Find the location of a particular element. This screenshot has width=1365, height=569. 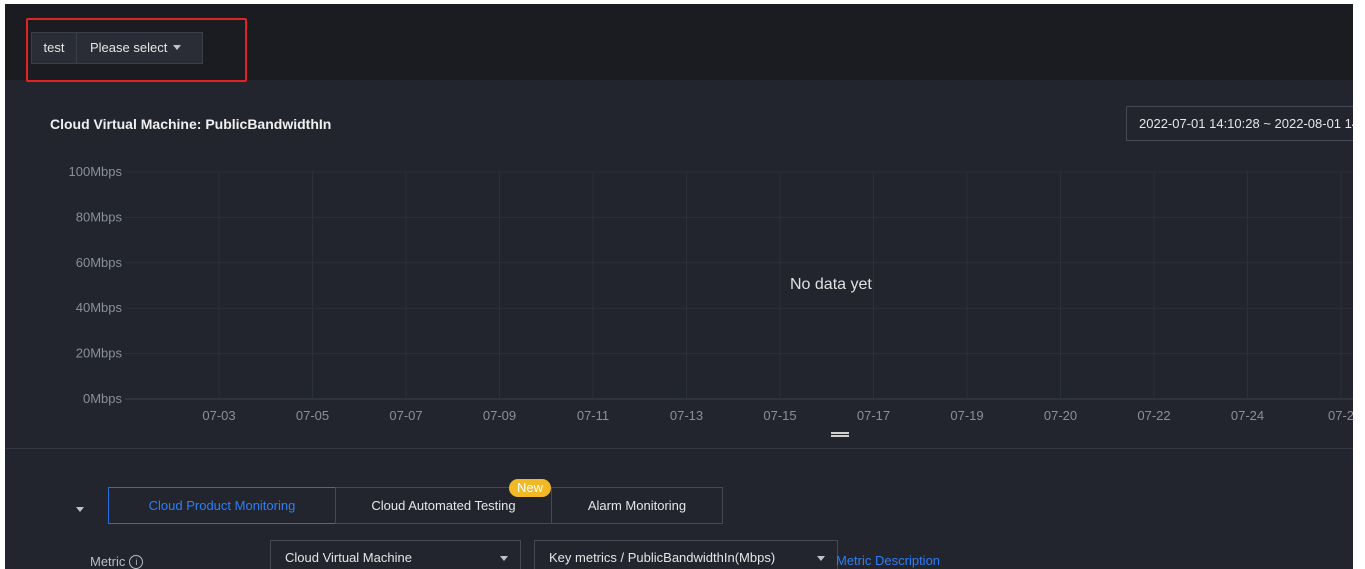

y-tick-label: 40Mbps is located at coordinates (99, 307).